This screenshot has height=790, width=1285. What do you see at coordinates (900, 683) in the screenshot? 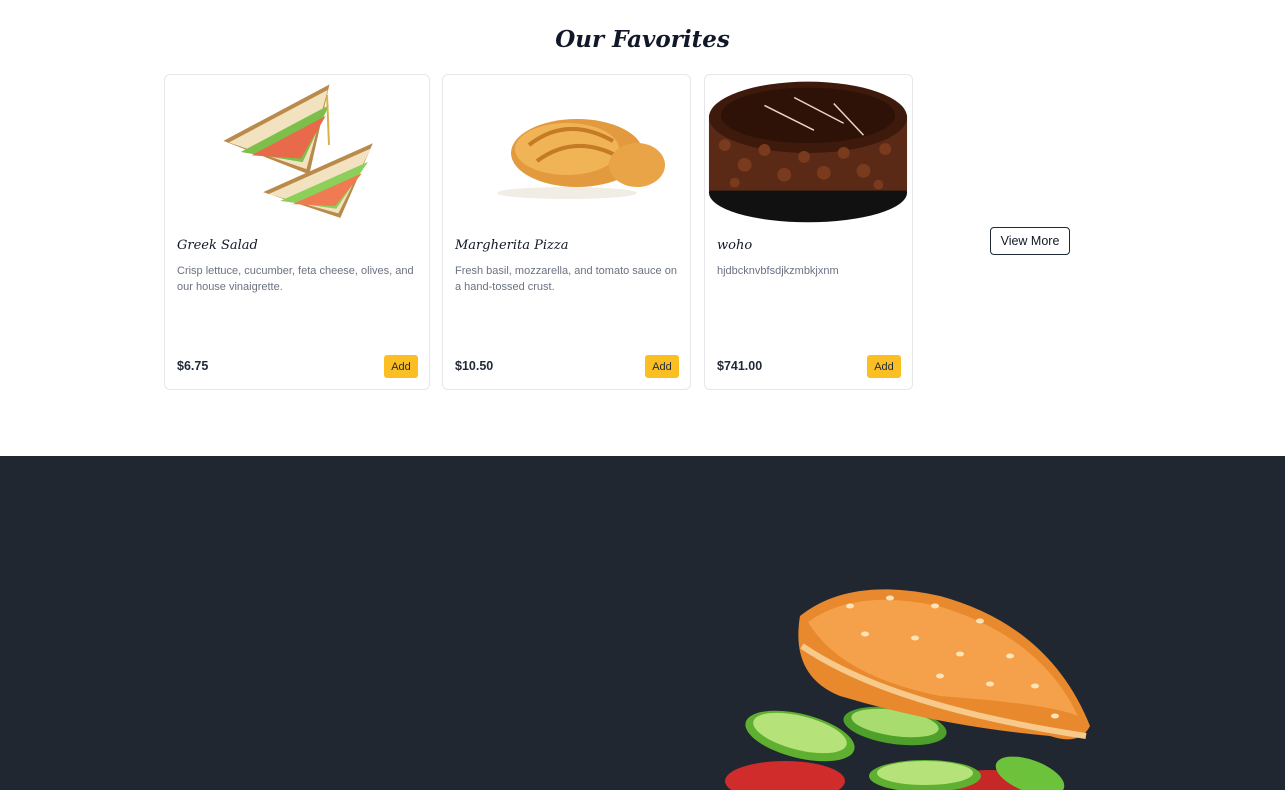
I see `burger-illustration` at bounding box center [900, 683].